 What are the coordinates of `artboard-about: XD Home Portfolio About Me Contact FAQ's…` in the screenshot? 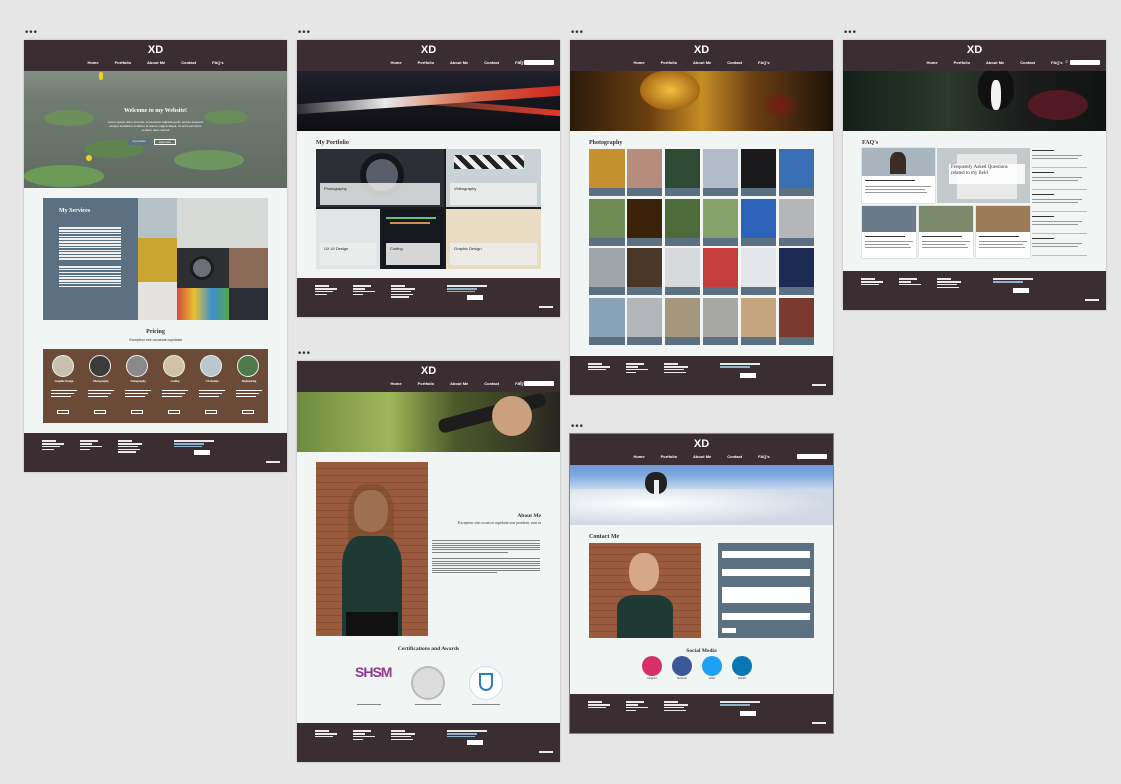 It's located at (428, 561).